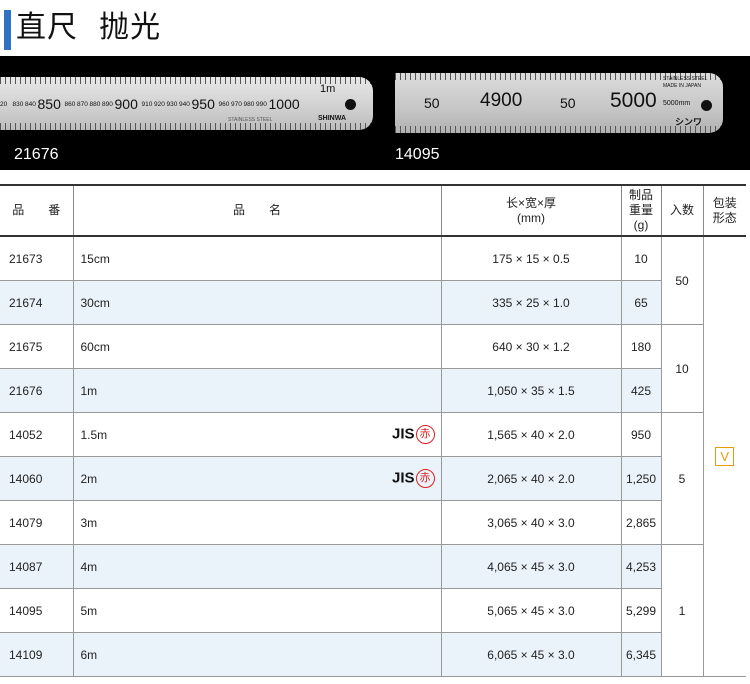 This screenshot has width=750, height=684. I want to click on header-name: 品 名, so click(256, 210).